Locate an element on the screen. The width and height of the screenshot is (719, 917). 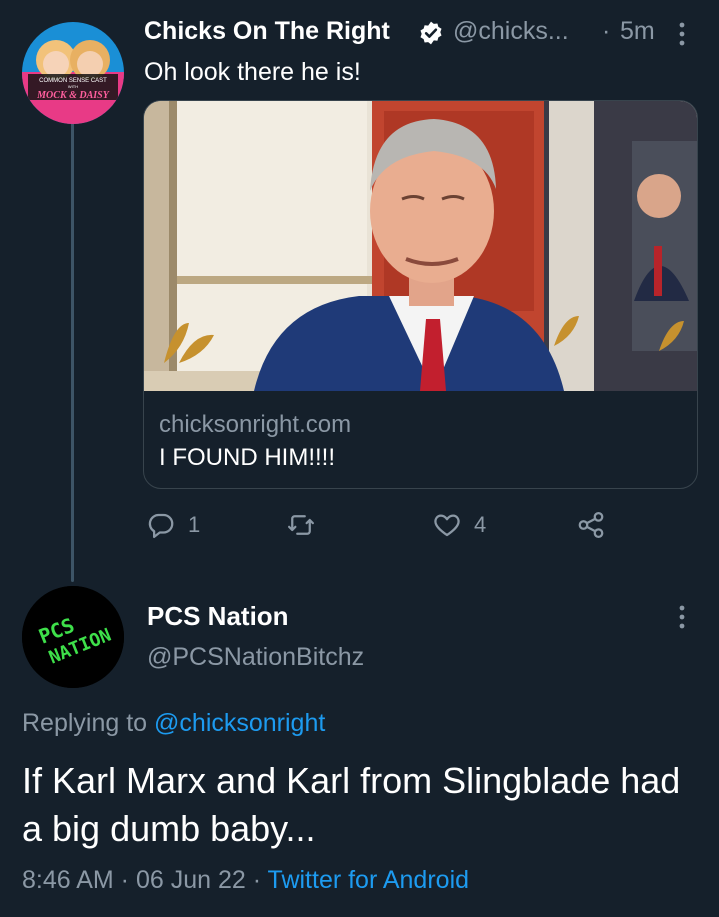
display-name: Chicks On The Right is located at coordinates (267, 31).